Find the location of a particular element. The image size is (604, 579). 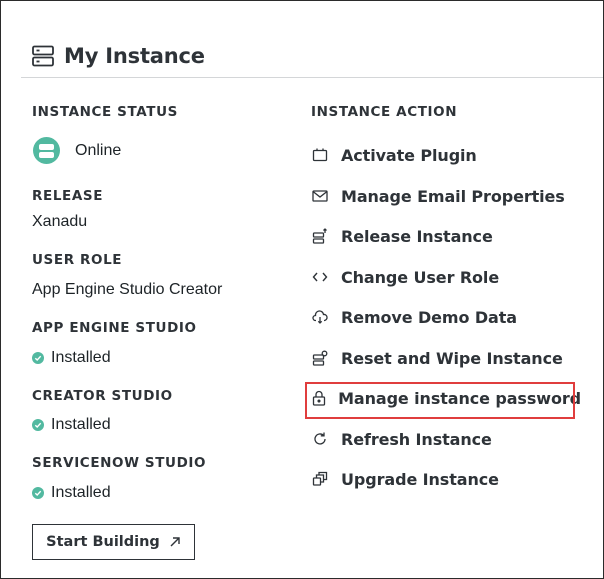

email-icon is located at coordinates (320, 196).